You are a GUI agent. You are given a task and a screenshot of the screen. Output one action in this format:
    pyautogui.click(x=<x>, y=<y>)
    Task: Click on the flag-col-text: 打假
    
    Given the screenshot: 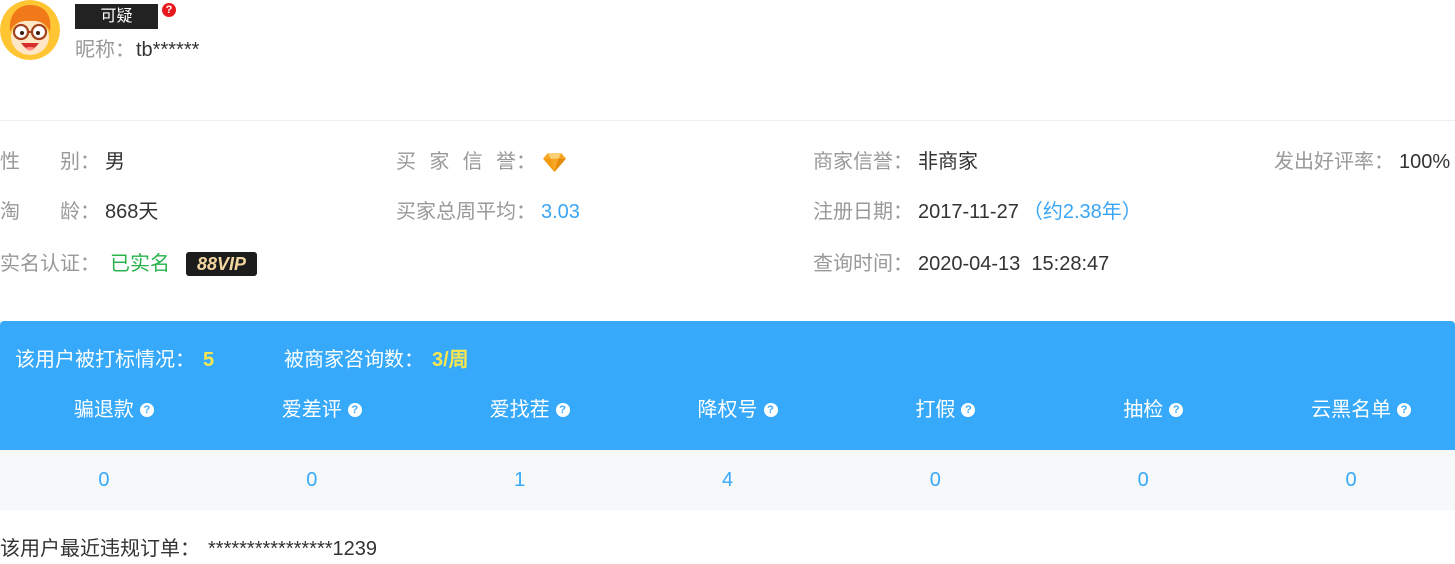 What is the action you would take?
    pyautogui.click(x=935, y=410)
    